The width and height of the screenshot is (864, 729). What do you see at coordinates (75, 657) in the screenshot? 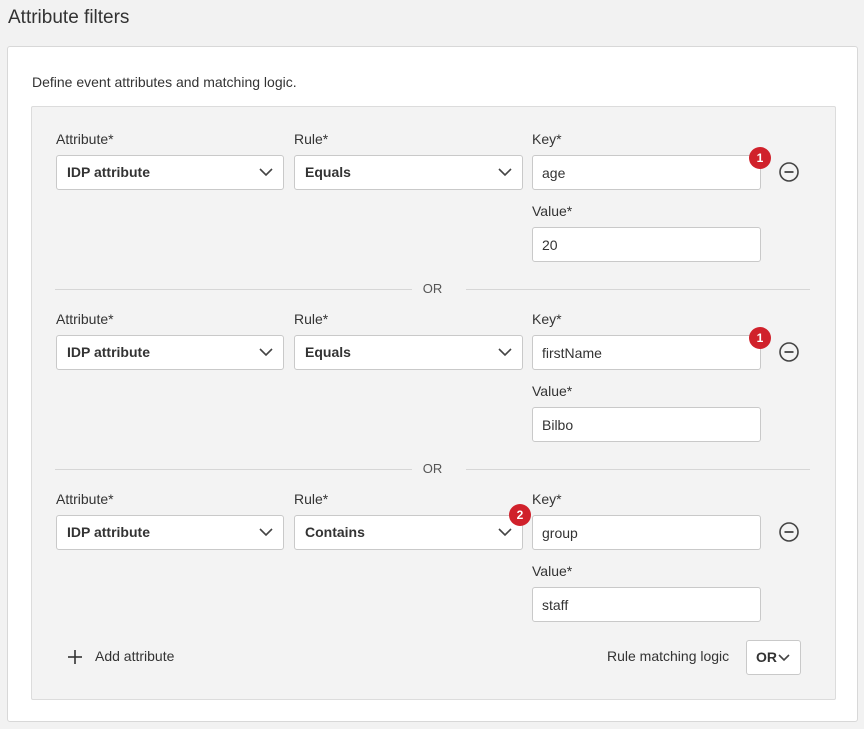
I see `plus-icon` at bounding box center [75, 657].